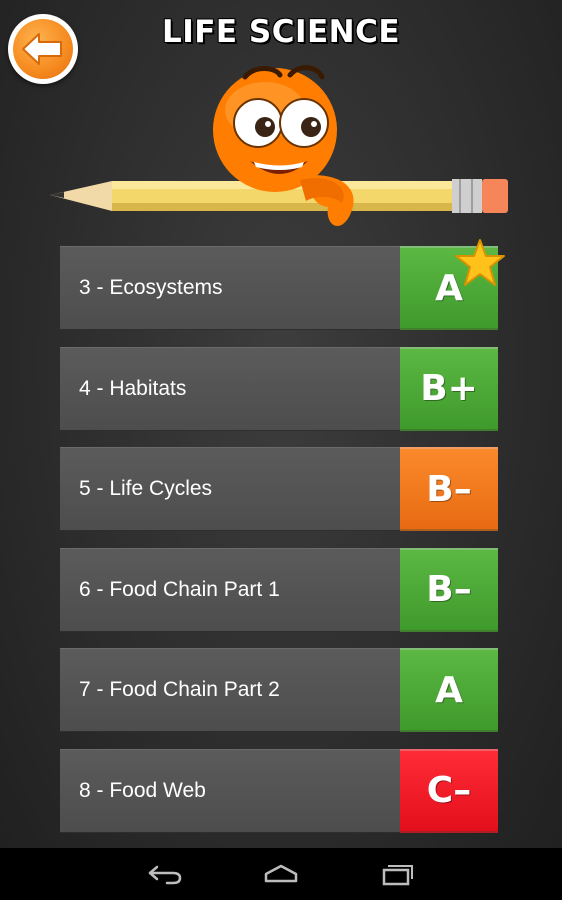  I want to click on star-icon, so click(480, 262).